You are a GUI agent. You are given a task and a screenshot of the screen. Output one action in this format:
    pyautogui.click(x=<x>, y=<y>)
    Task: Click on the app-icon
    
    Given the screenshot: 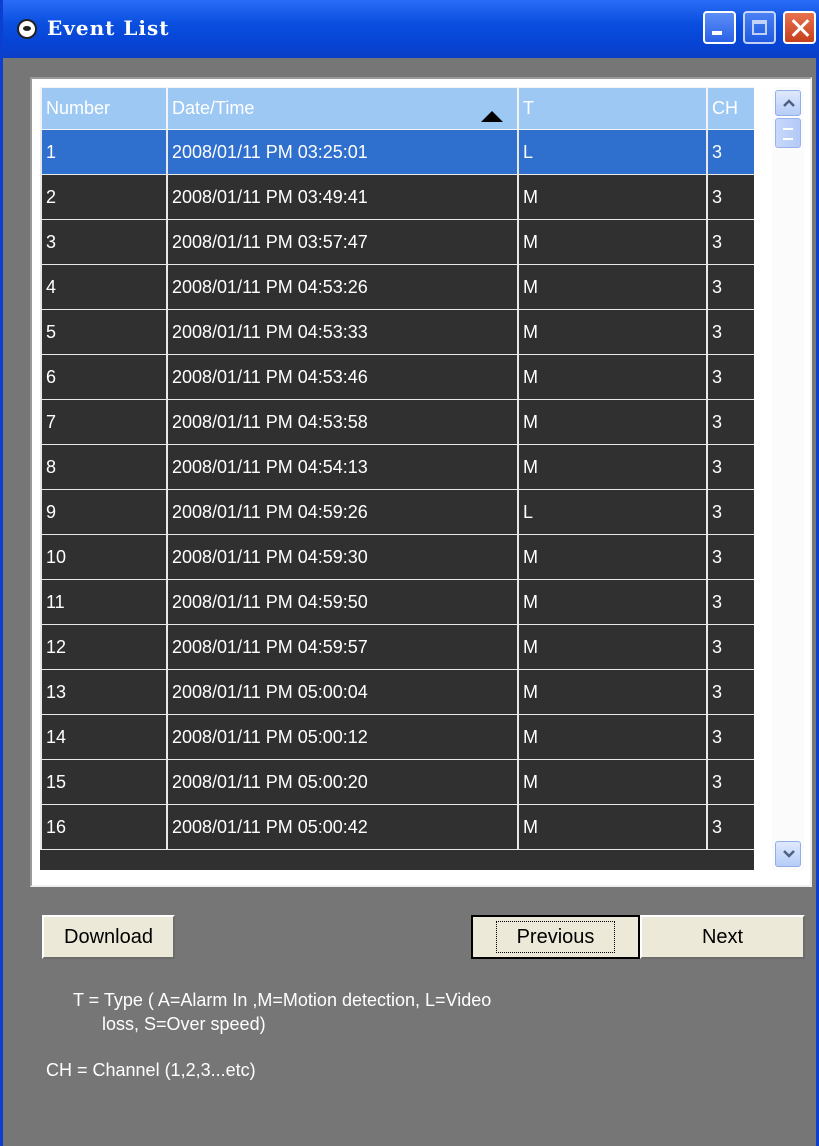 What is the action you would take?
    pyautogui.click(x=27, y=29)
    